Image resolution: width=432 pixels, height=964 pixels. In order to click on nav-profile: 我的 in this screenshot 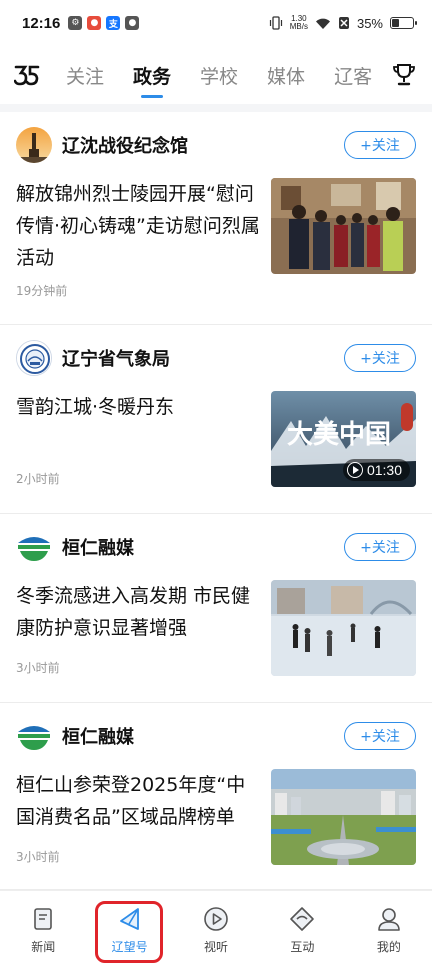, I will do `click(389, 927)`.